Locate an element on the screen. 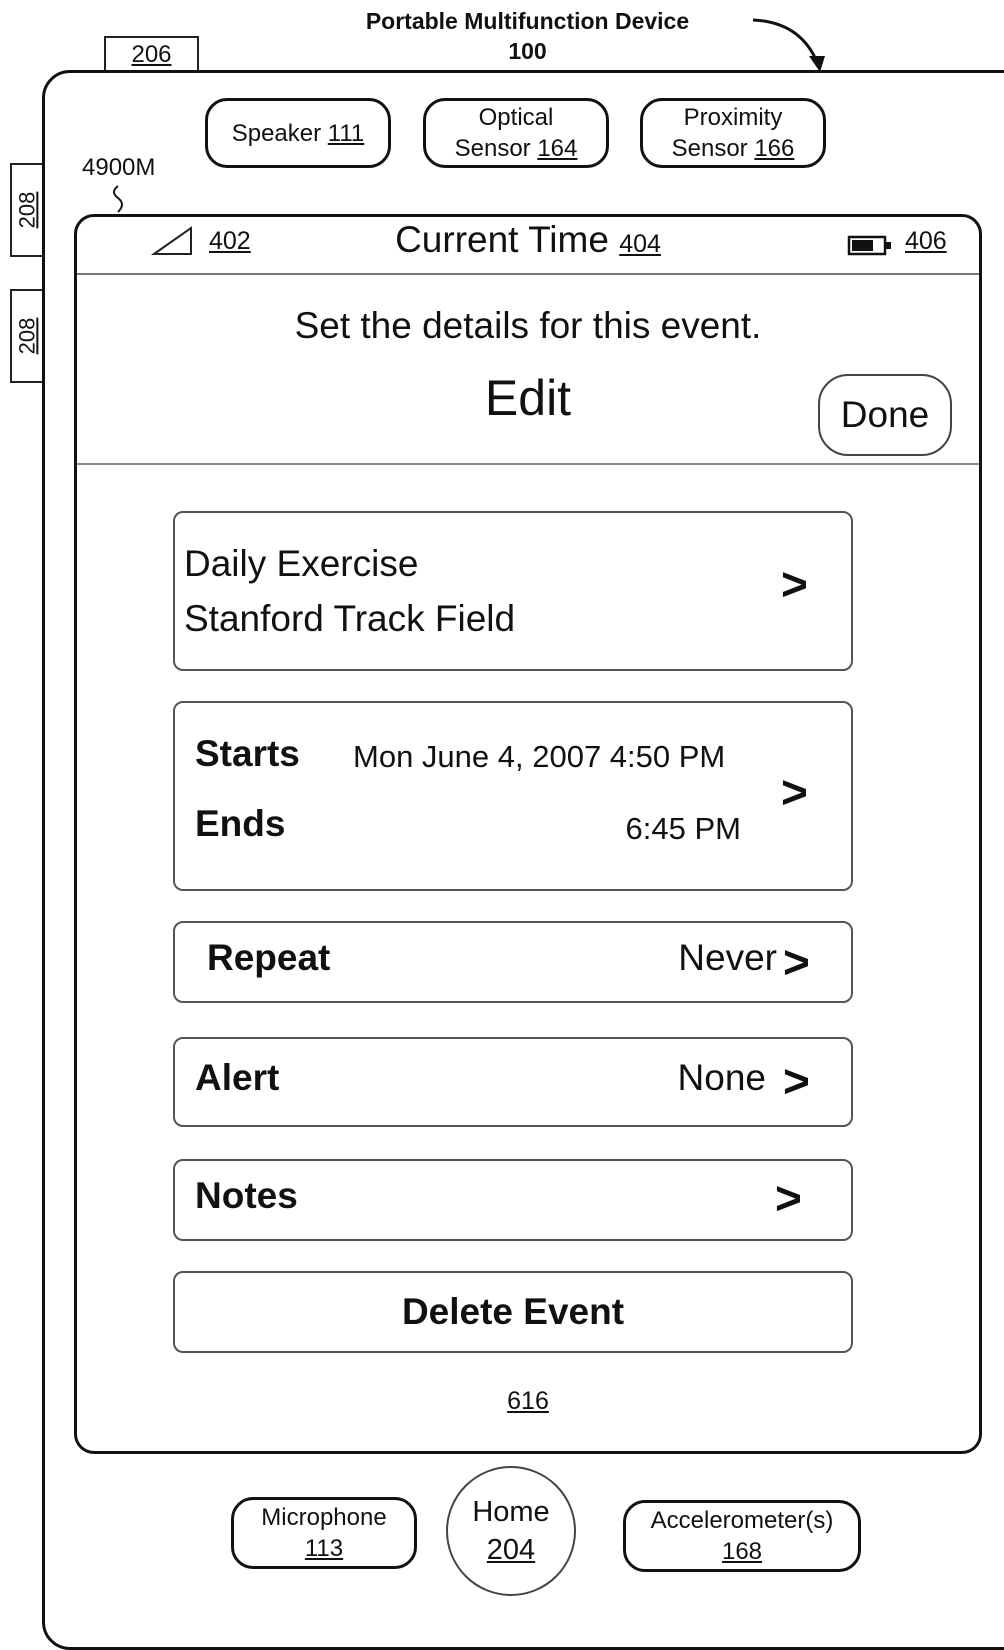 The height and width of the screenshot is (1650, 1004). speaker-label-box: Speaker 111 is located at coordinates (298, 133).